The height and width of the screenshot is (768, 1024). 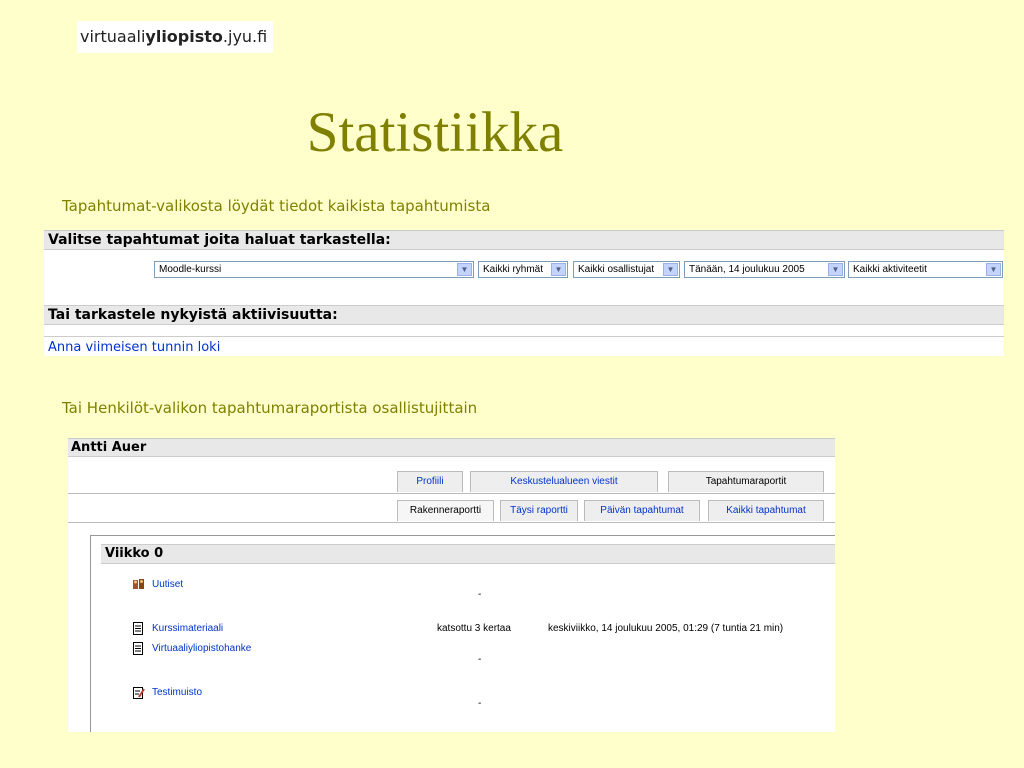 What do you see at coordinates (167, 584) in the screenshot?
I see `item-link-news: Uutiset` at bounding box center [167, 584].